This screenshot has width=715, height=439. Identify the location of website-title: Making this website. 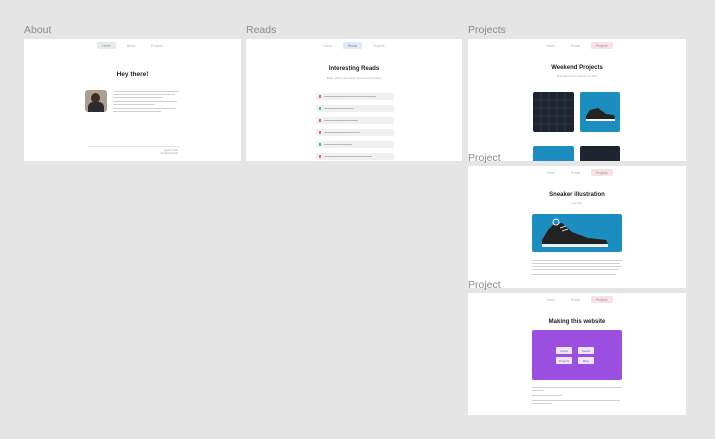
(577, 322).